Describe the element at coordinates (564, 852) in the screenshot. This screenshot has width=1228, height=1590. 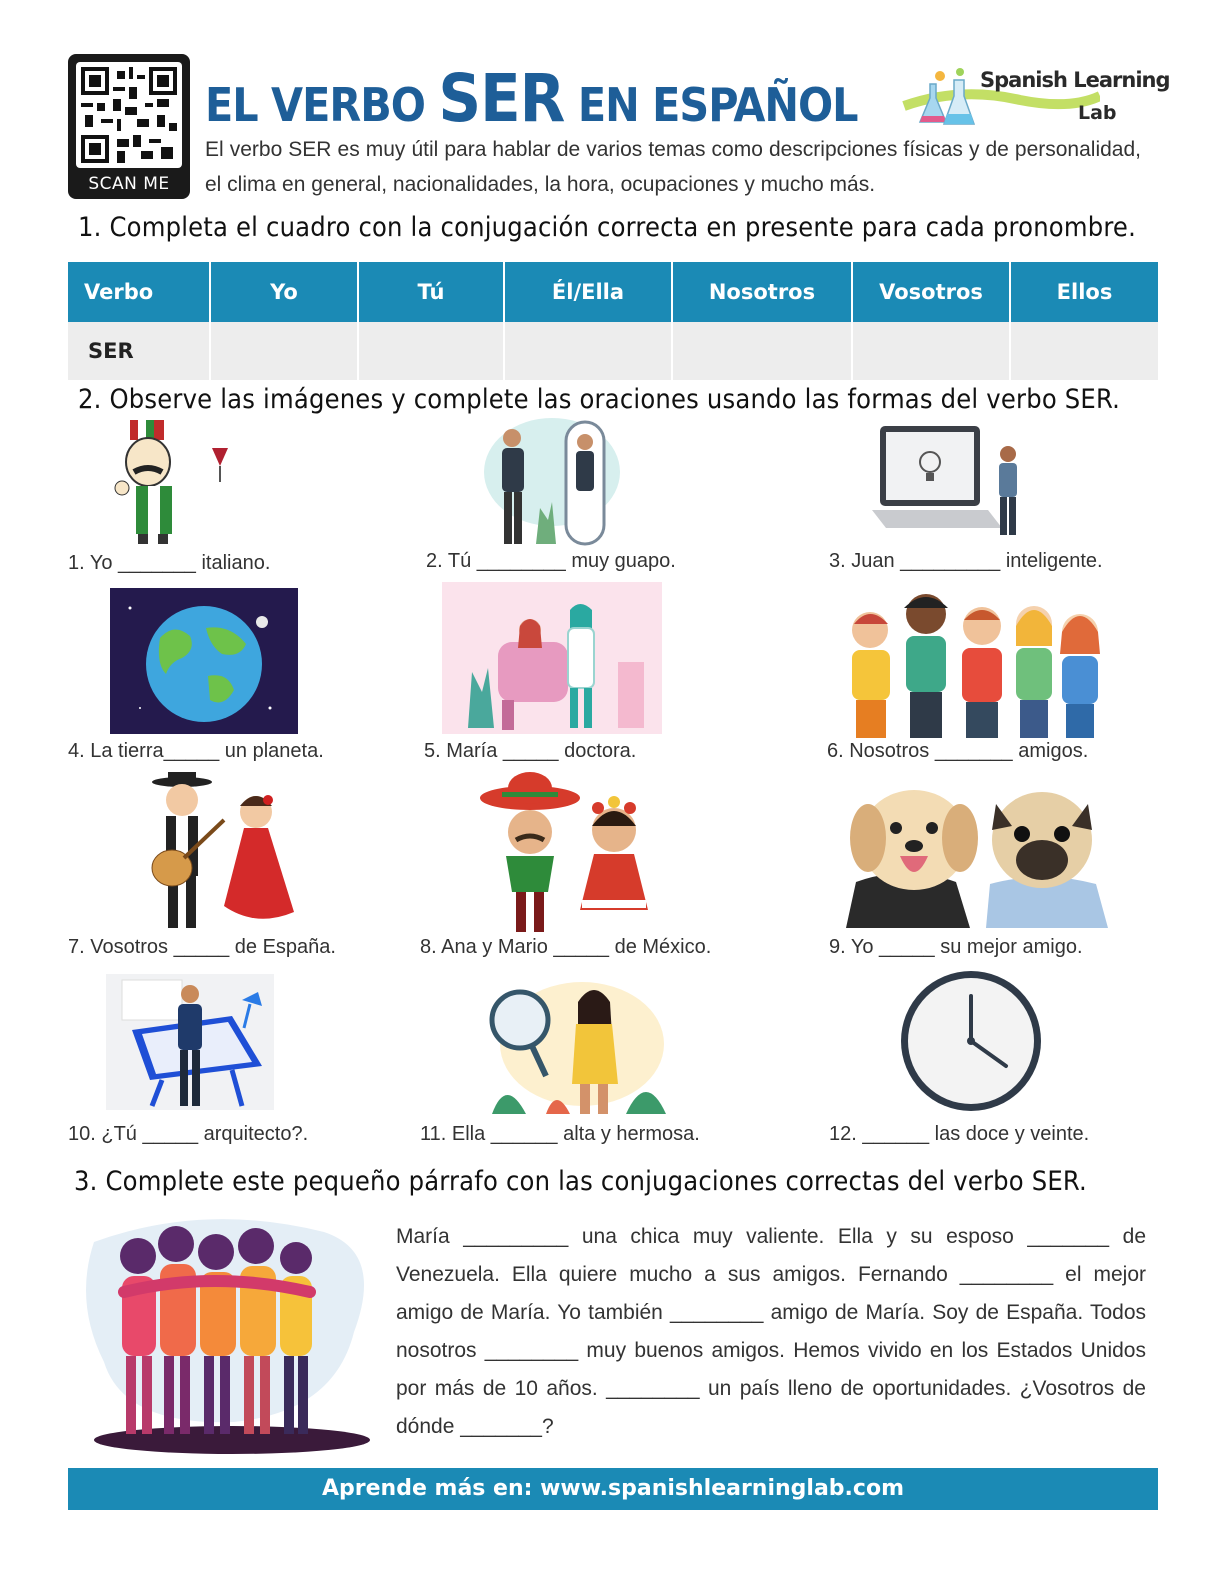
I see `mexican-couple-icon` at that location.